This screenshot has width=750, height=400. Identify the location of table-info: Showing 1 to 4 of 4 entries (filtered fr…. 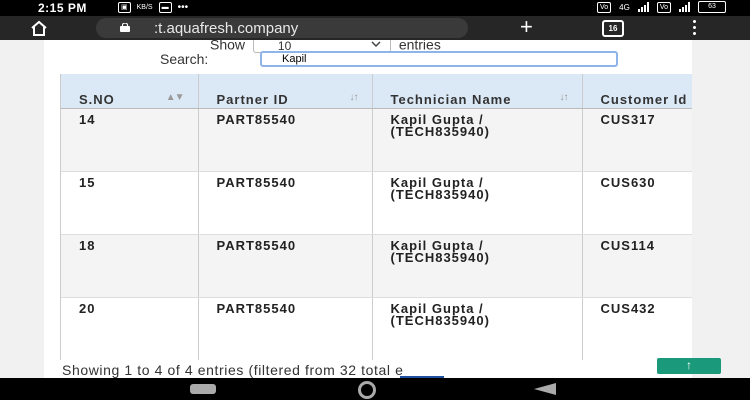
(233, 370).